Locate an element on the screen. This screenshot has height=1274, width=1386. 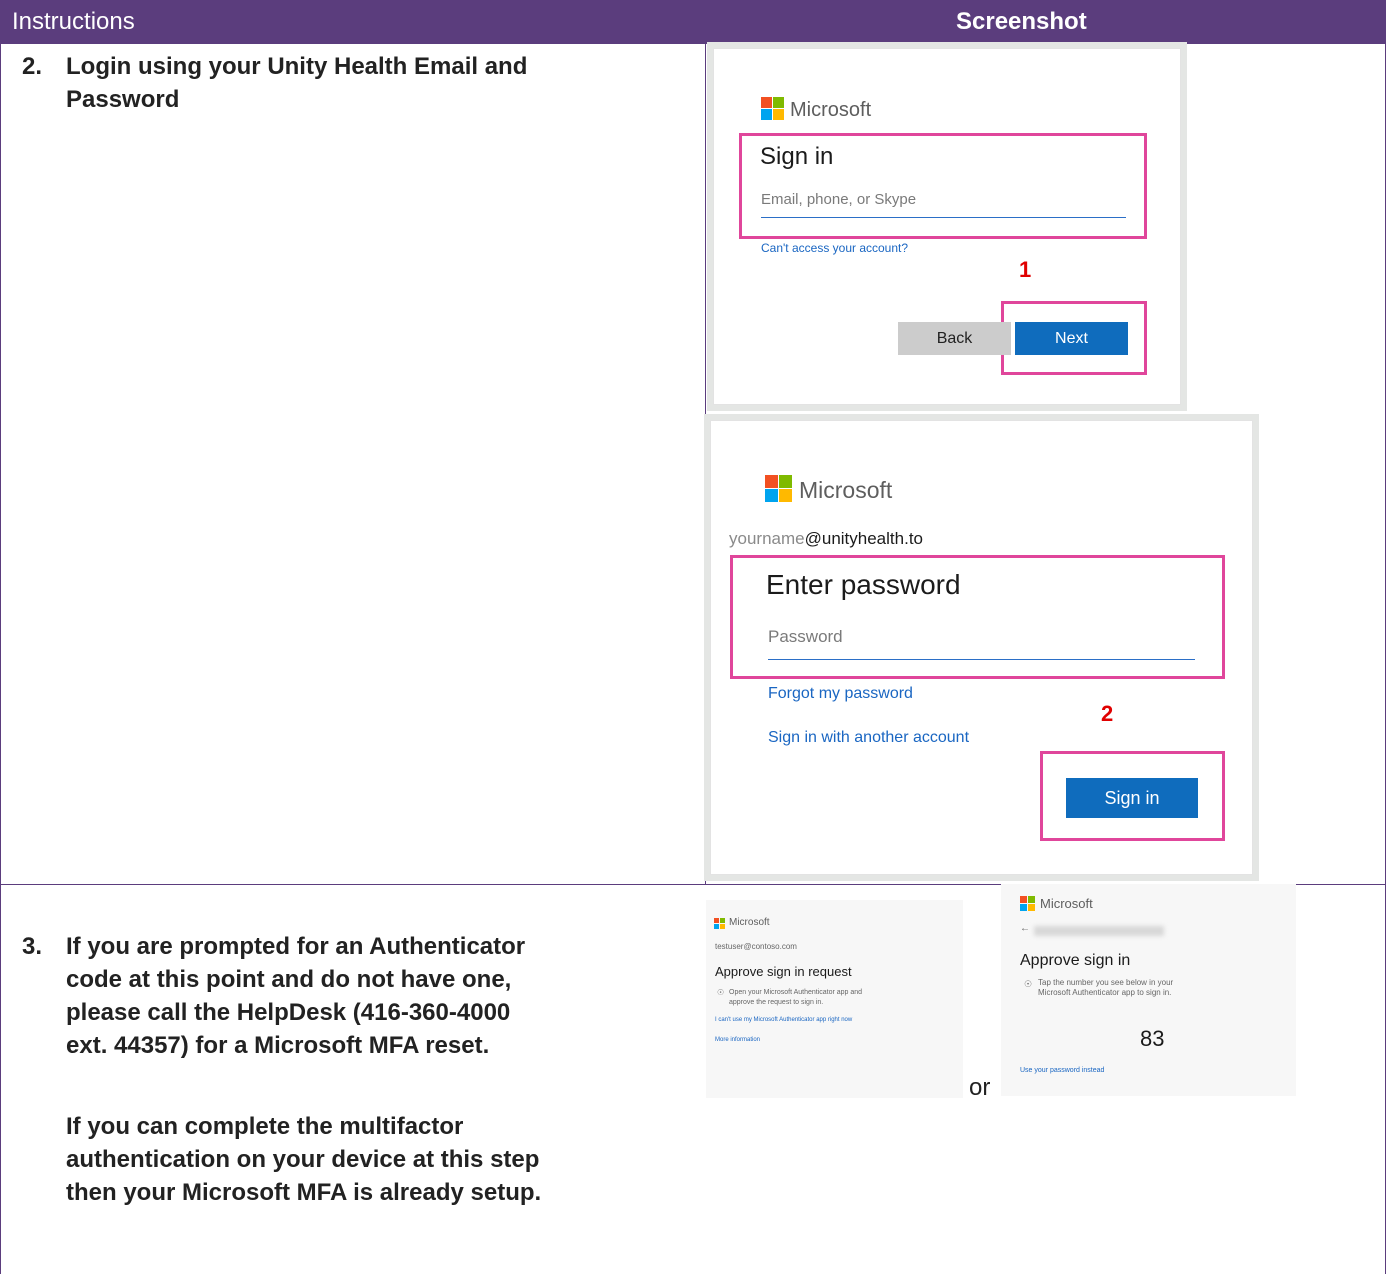
signin-button: Sign in is located at coordinates (1132, 798).